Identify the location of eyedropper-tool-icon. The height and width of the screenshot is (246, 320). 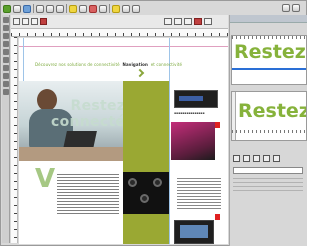
(5, 92).